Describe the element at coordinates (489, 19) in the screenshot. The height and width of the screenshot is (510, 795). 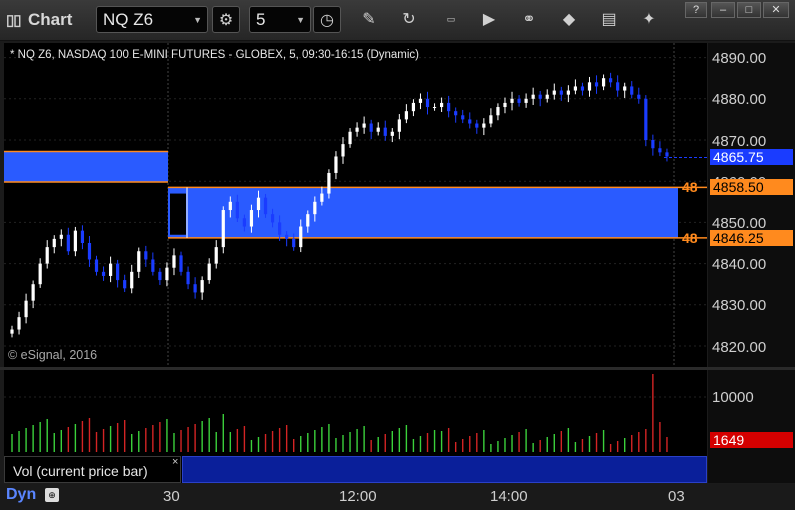
I see `play-icon: ▶` at that location.